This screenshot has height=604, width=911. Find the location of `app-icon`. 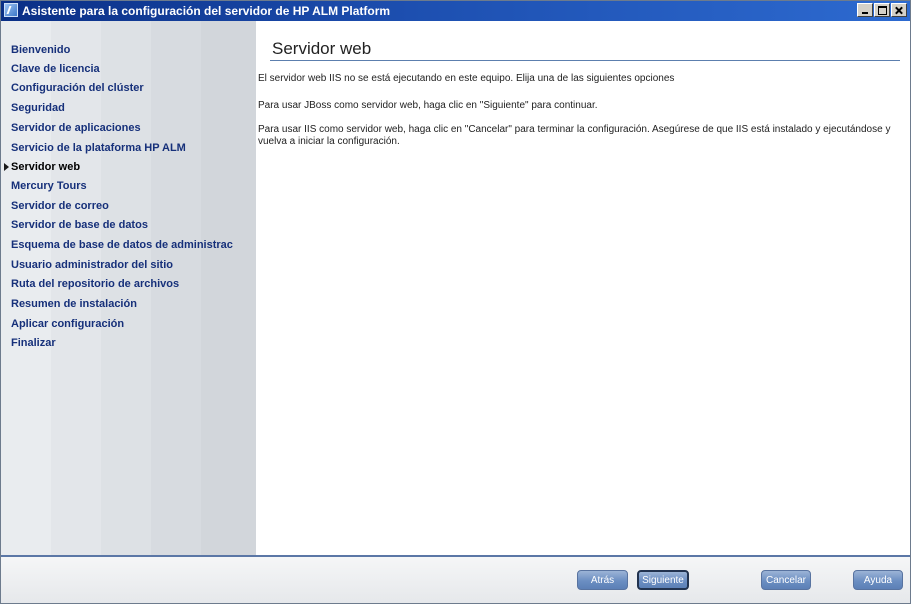

app-icon is located at coordinates (11, 10).